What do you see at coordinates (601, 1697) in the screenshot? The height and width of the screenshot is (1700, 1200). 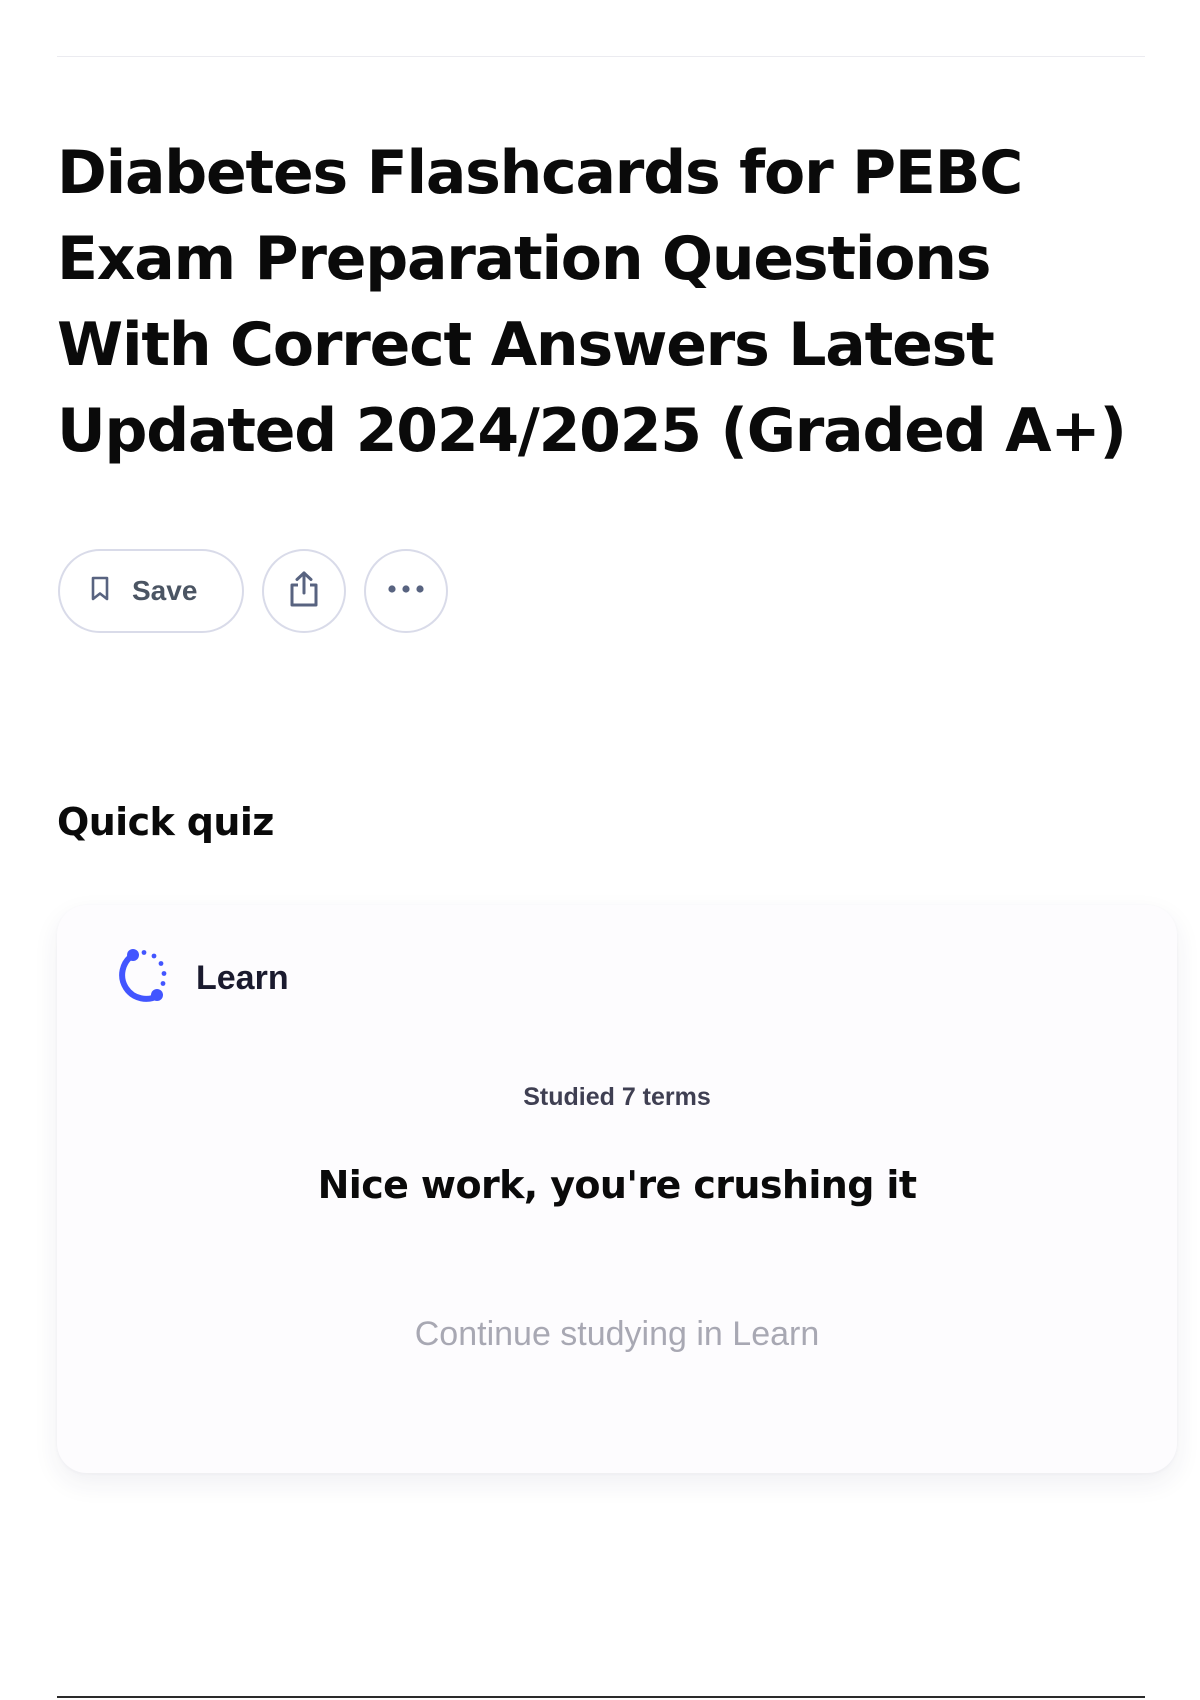 I see `bottom-divider` at bounding box center [601, 1697].